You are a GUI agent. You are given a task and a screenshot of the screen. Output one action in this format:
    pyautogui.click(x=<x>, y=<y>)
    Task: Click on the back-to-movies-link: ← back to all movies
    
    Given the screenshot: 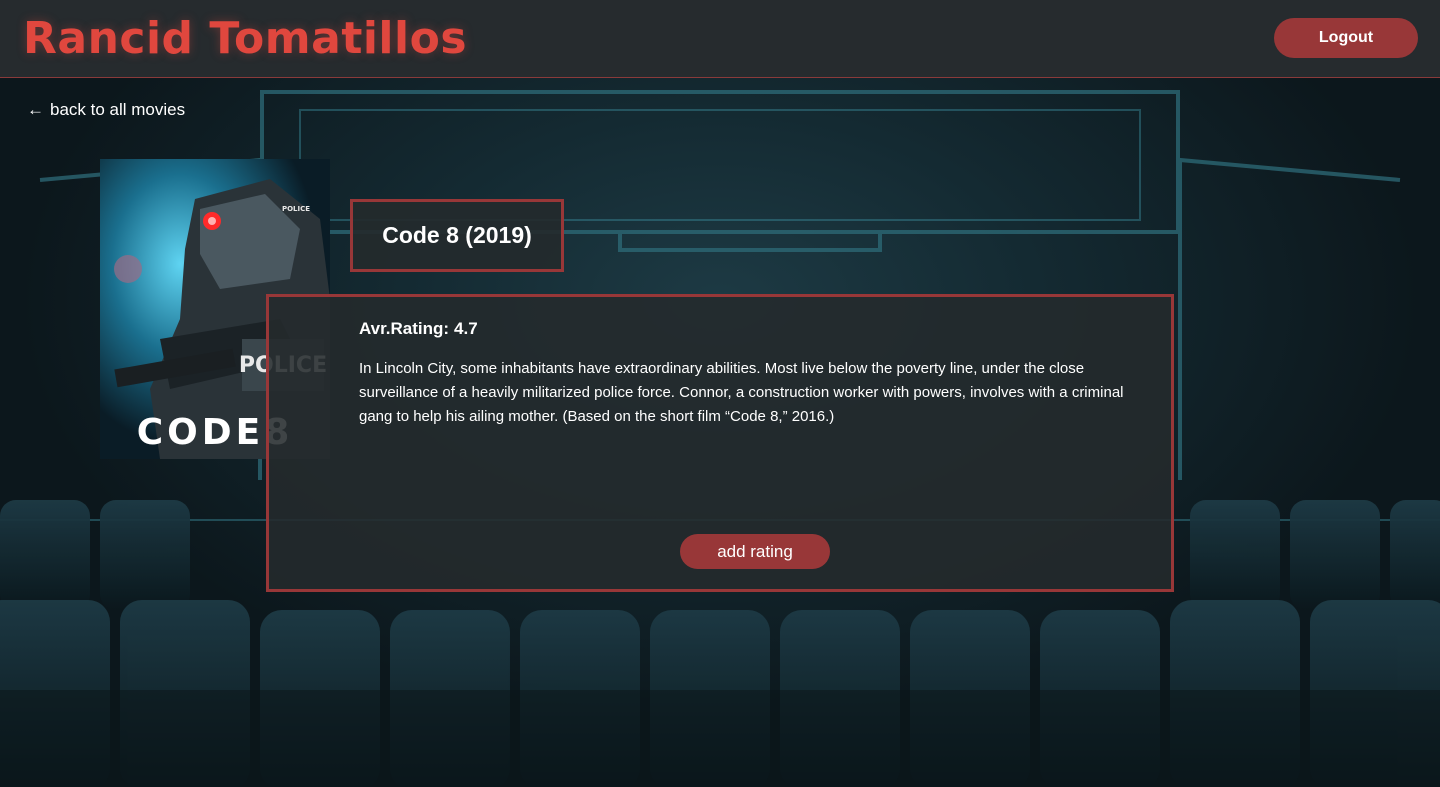 What is the action you would take?
    pyautogui.click(x=106, y=110)
    